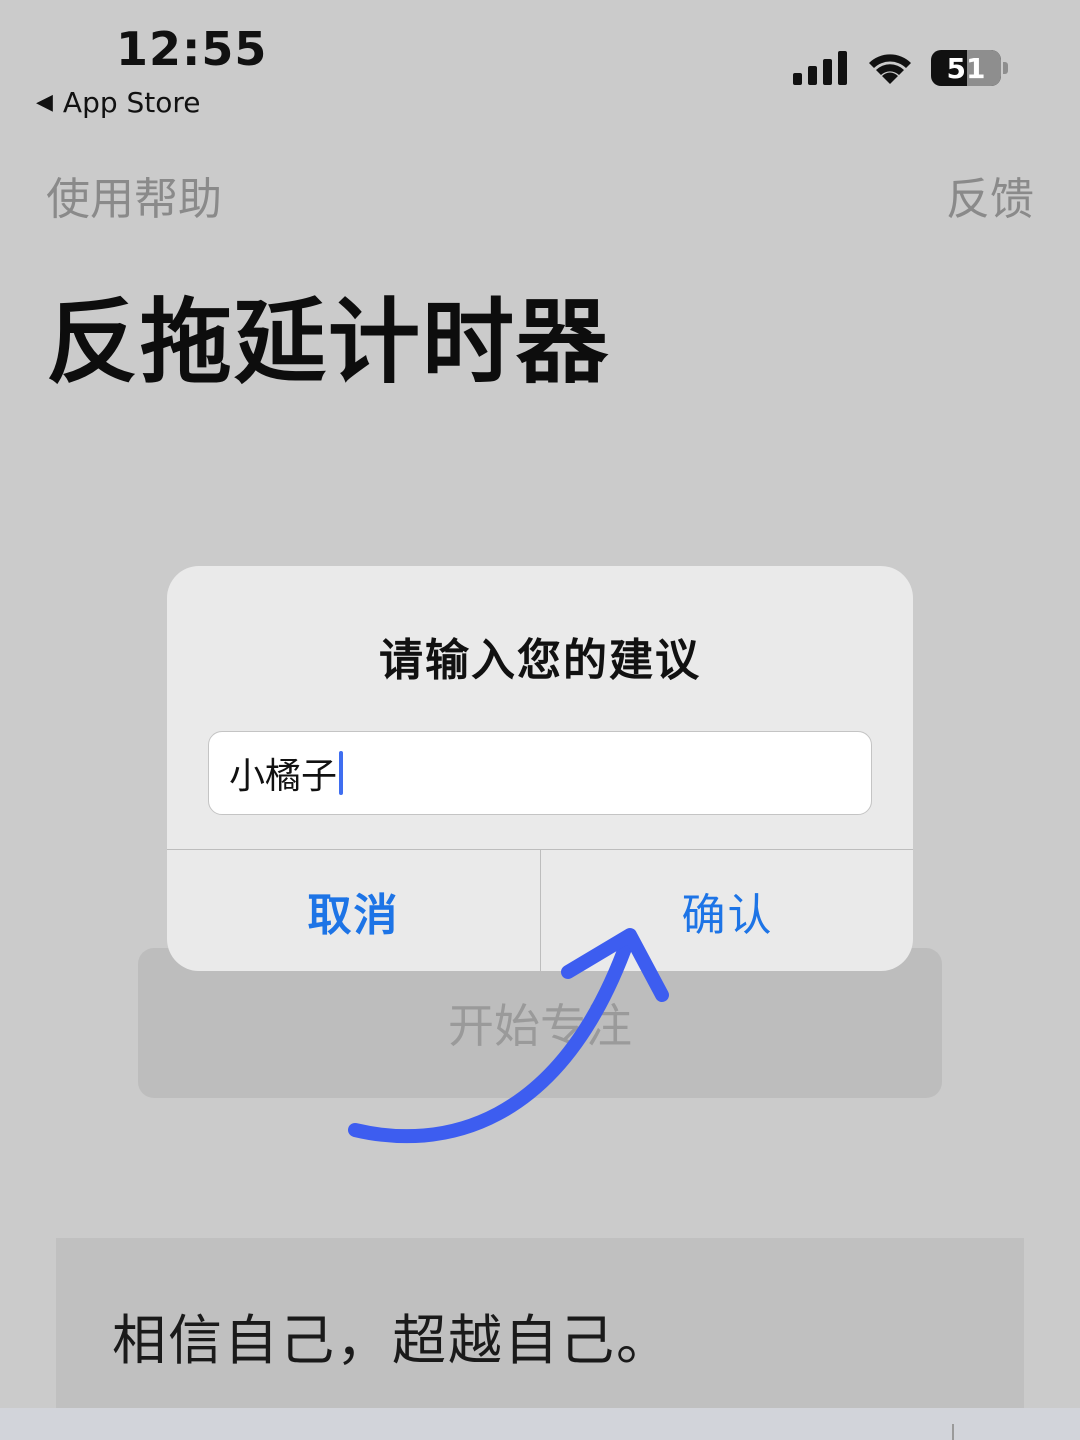 Image resolution: width=1080 pixels, height=1440 pixels. What do you see at coordinates (1005, 68) in the screenshot?
I see `battery-tip` at bounding box center [1005, 68].